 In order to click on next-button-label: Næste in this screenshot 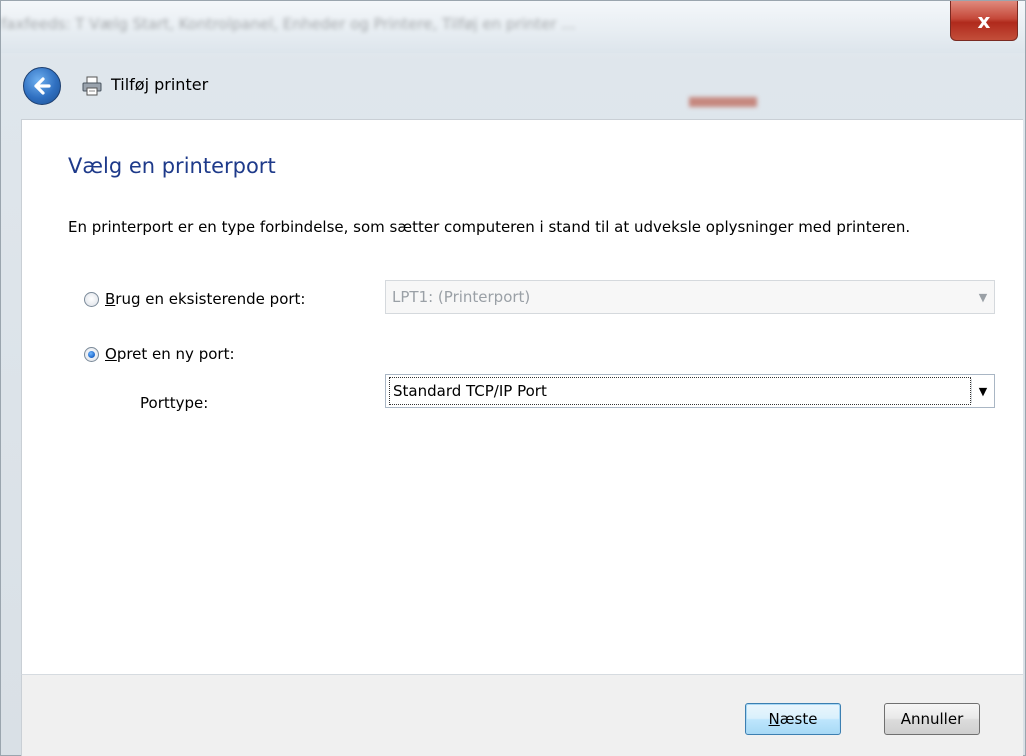, I will do `click(793, 719)`.